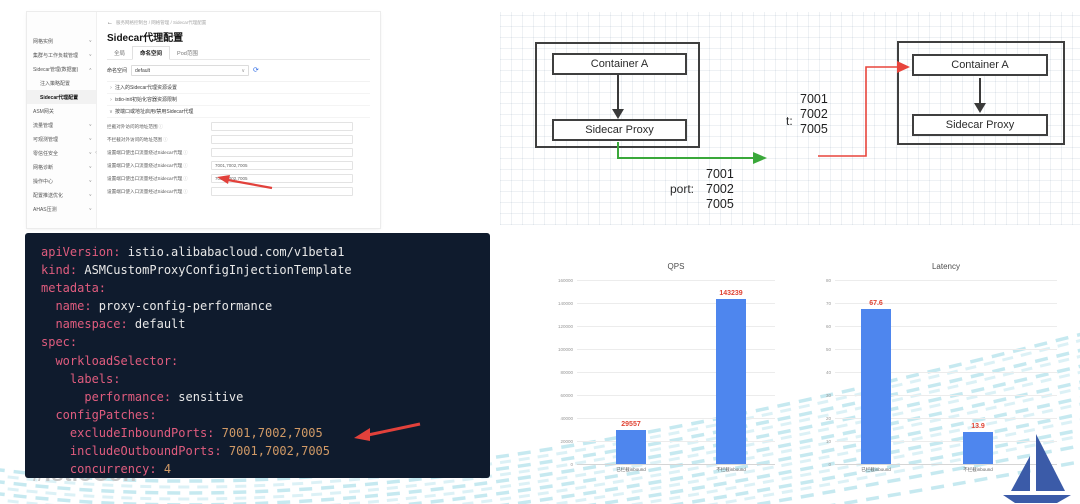 This screenshot has width=1080, height=504. I want to click on section-header: › istio-init初始化容器资源限制, so click(238, 100).